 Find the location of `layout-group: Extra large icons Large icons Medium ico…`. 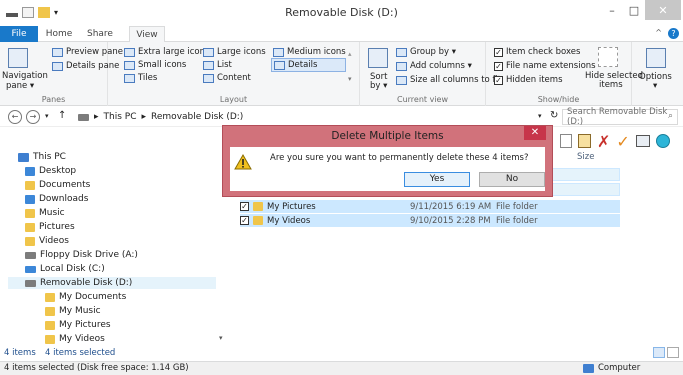

layout-group: Extra large icons Large icons Medium ico… is located at coordinates (234, 74).